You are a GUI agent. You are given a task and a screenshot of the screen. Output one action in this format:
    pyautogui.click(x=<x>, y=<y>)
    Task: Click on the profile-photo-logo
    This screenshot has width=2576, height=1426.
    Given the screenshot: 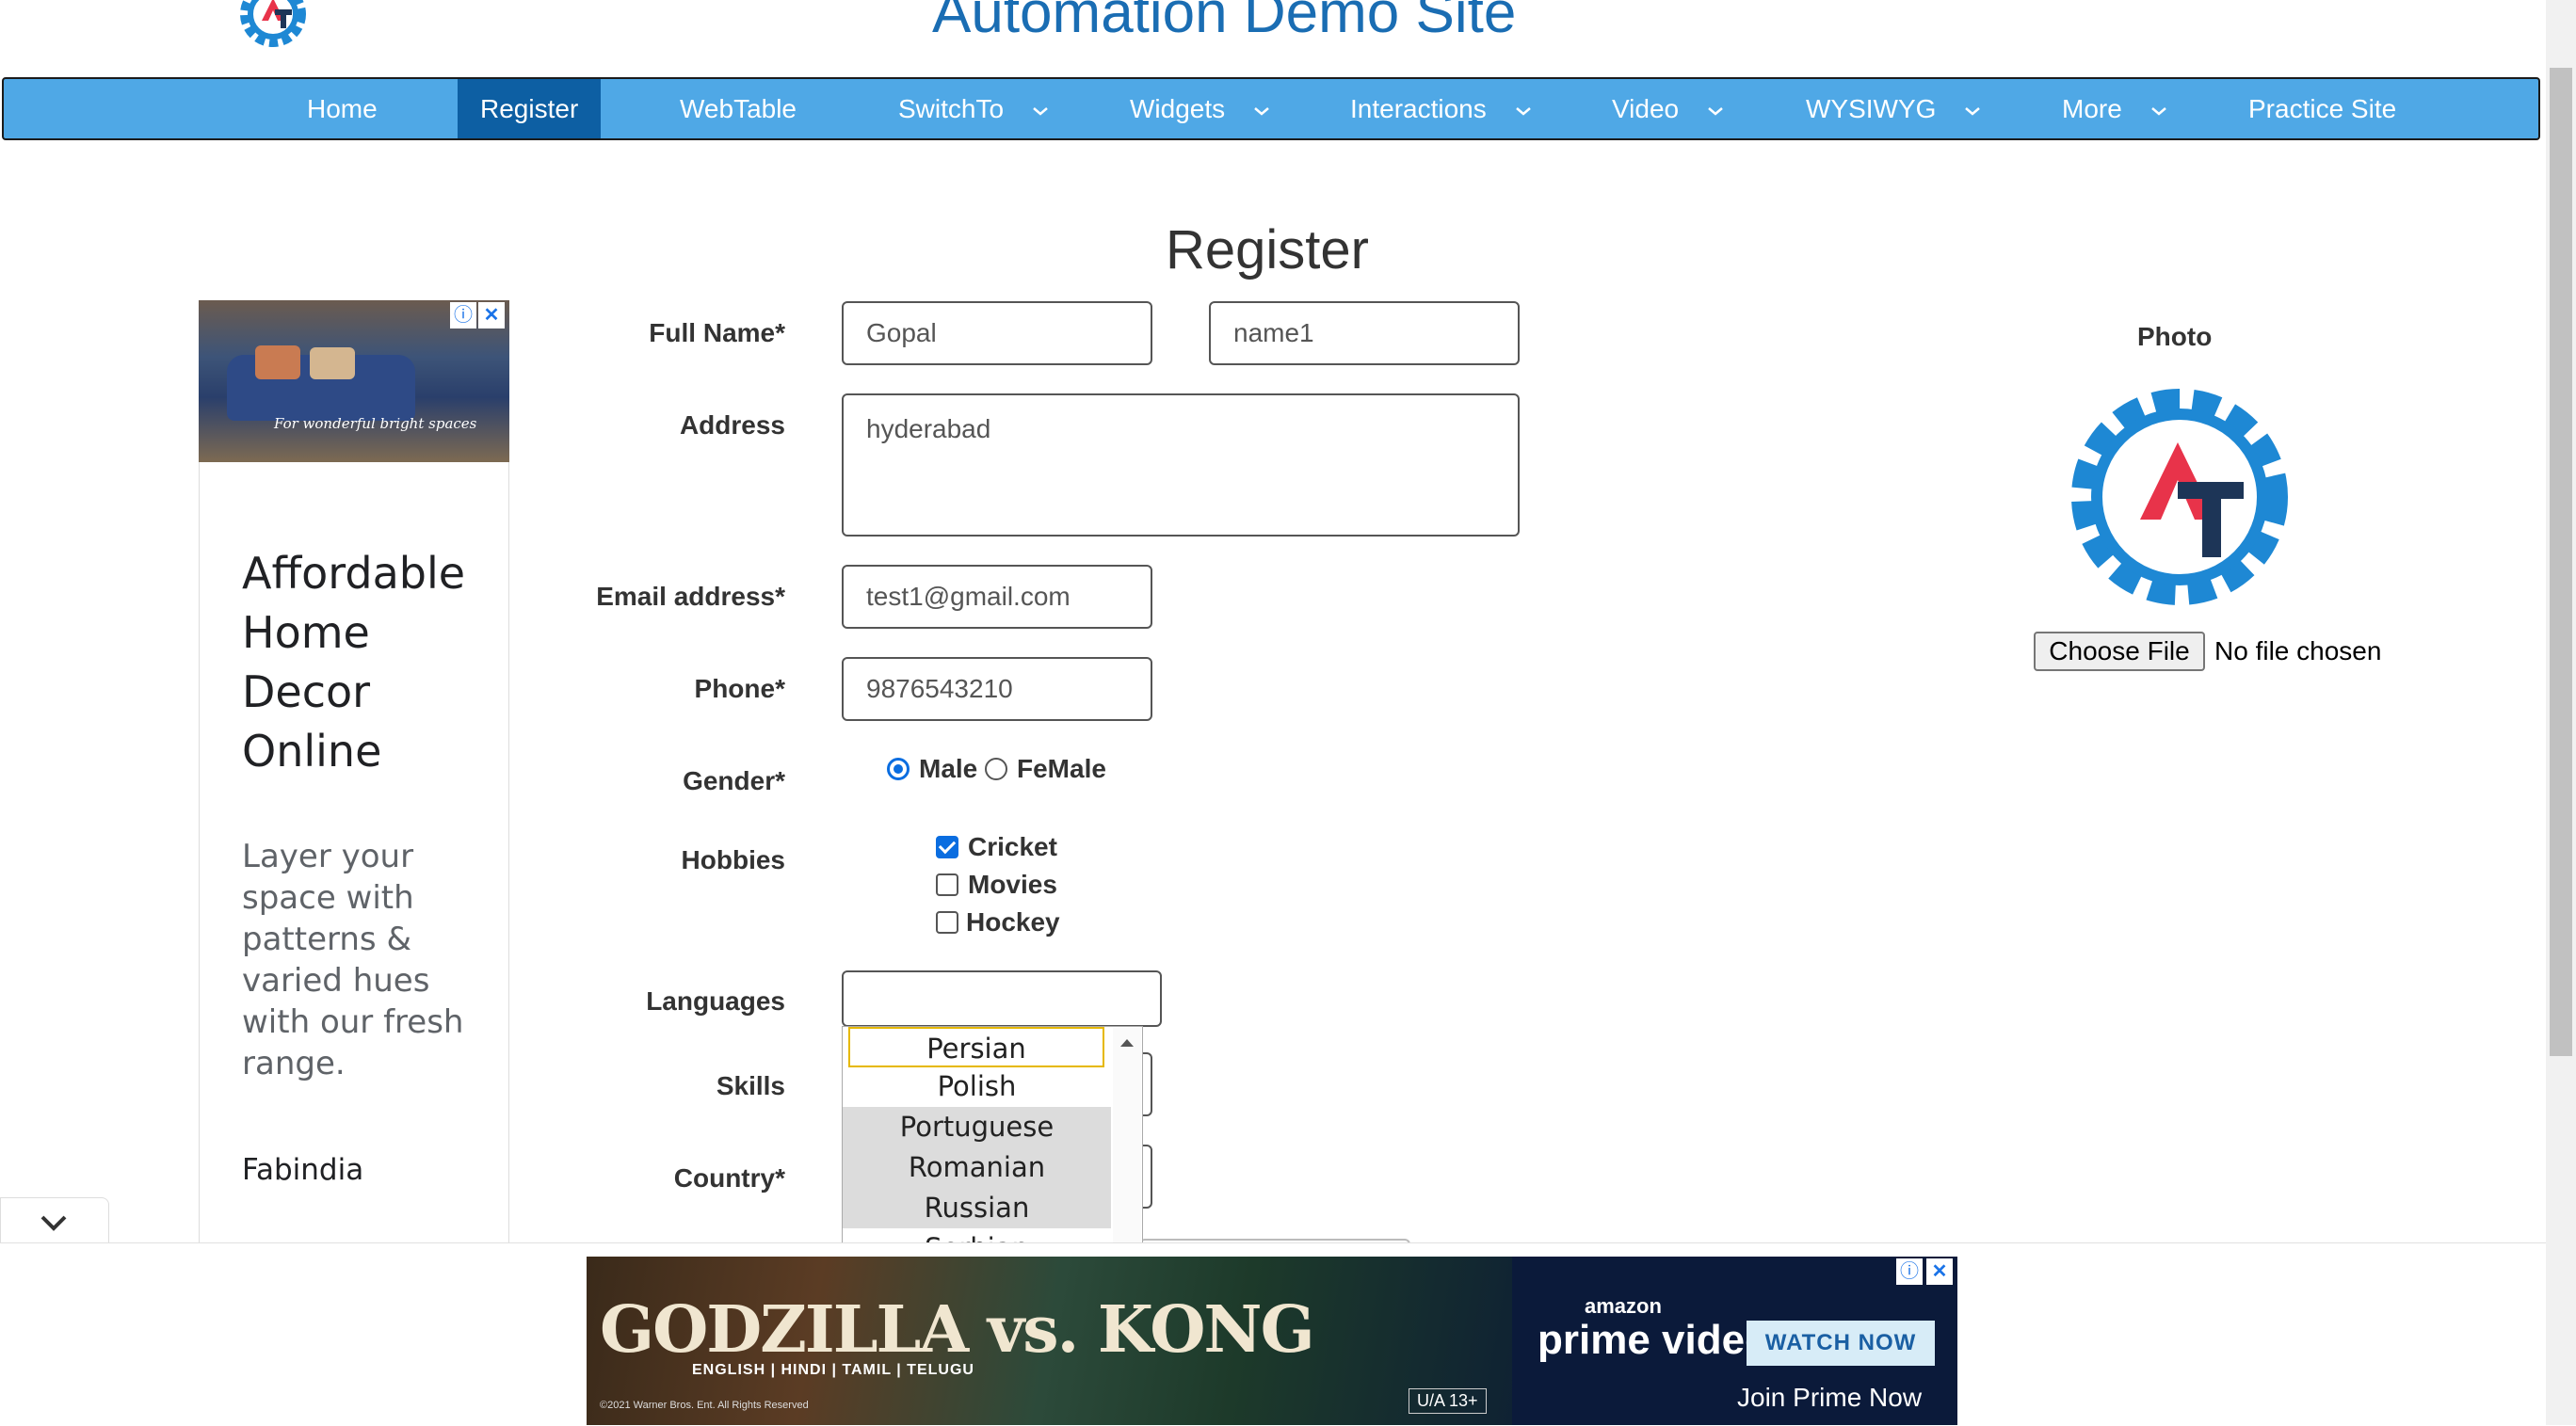 What is the action you would take?
    pyautogui.click(x=2179, y=497)
    